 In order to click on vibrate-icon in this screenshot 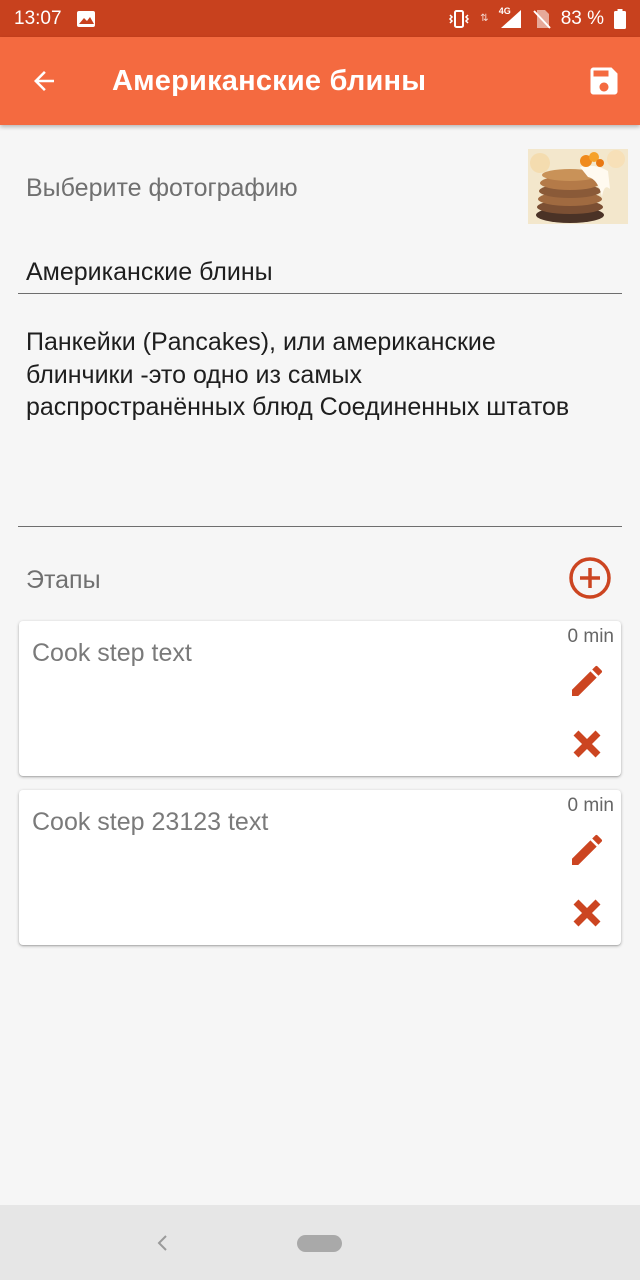, I will do `click(459, 19)`.